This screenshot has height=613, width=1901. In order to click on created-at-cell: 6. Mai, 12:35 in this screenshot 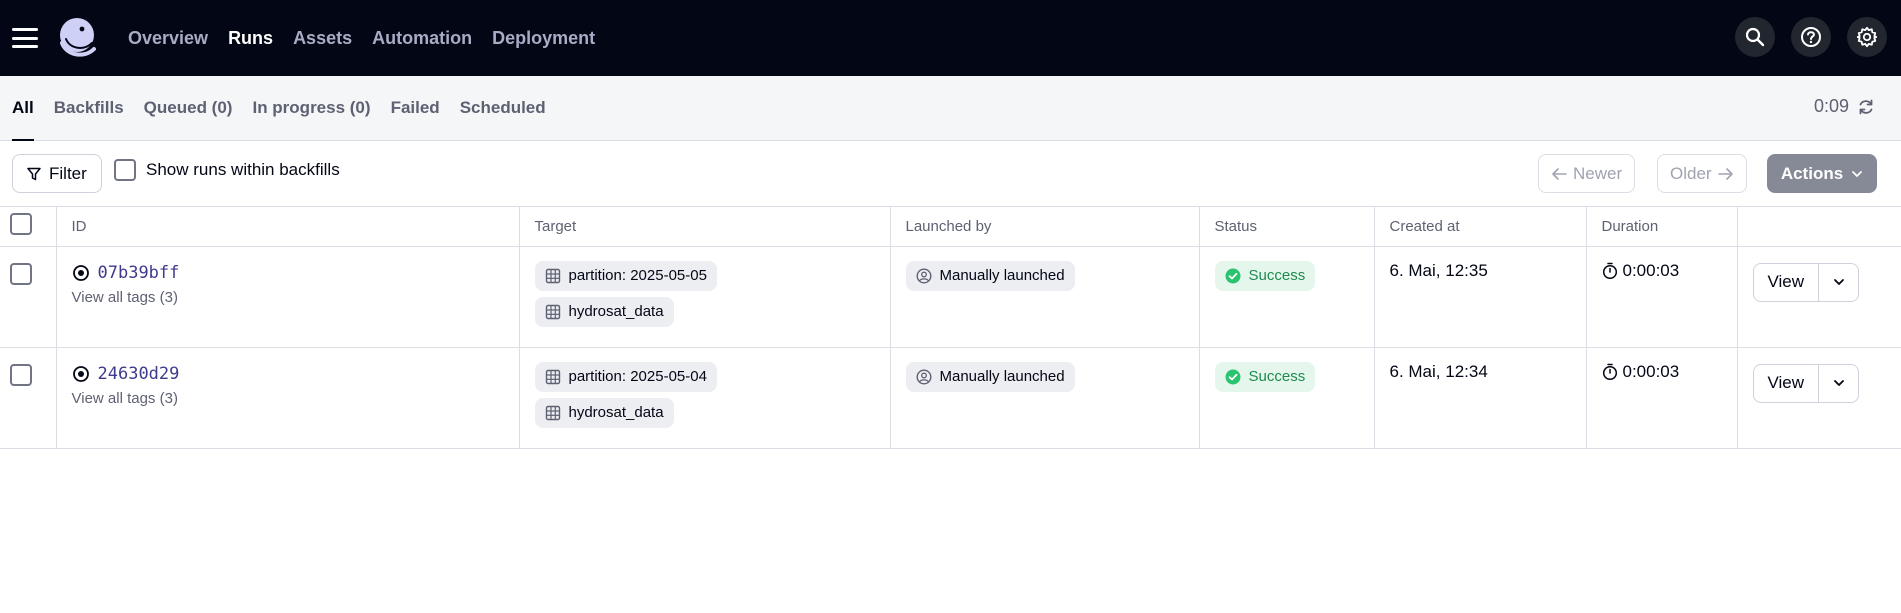, I will do `click(1480, 297)`.